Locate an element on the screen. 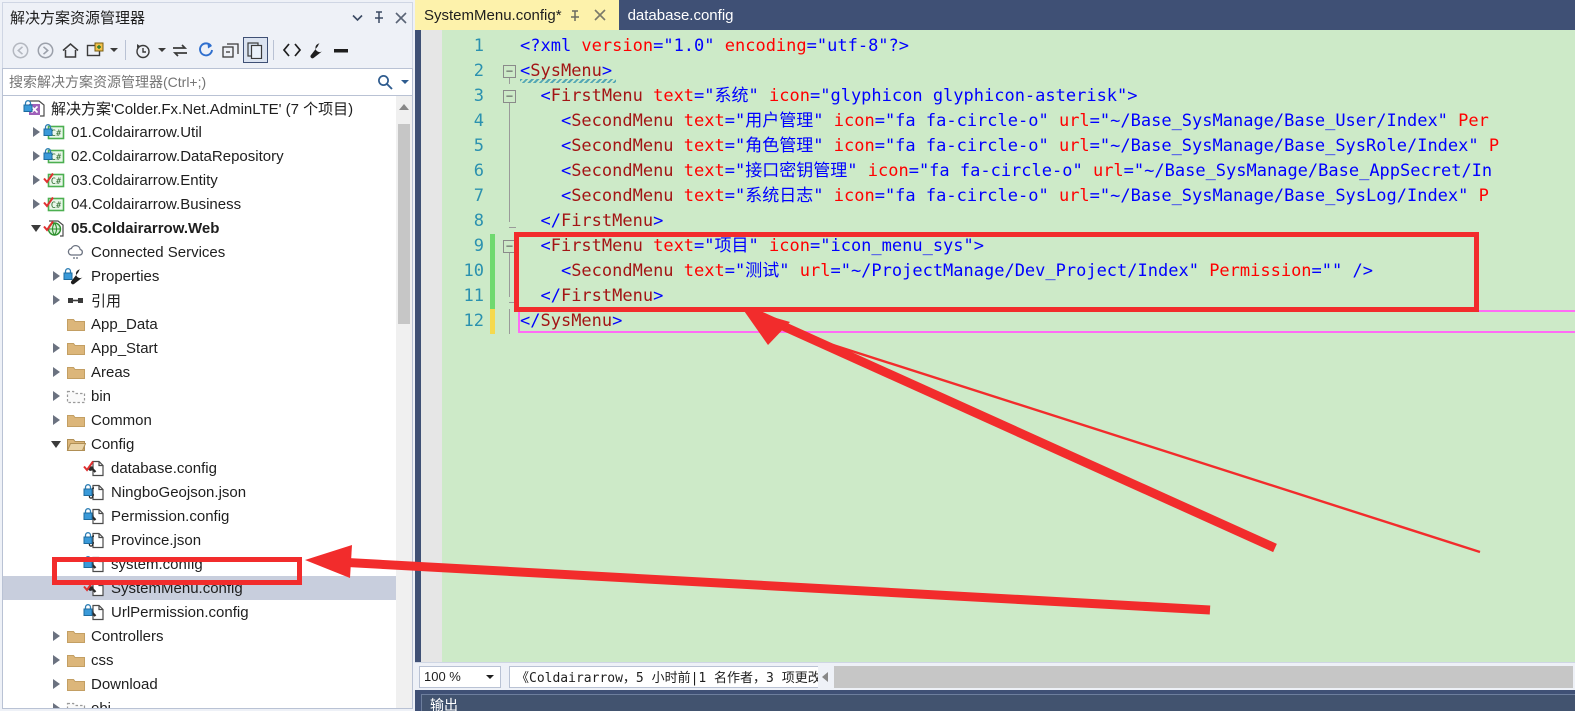 The image size is (1575, 711). chevron-down-icon is located at coordinates (56, 444).